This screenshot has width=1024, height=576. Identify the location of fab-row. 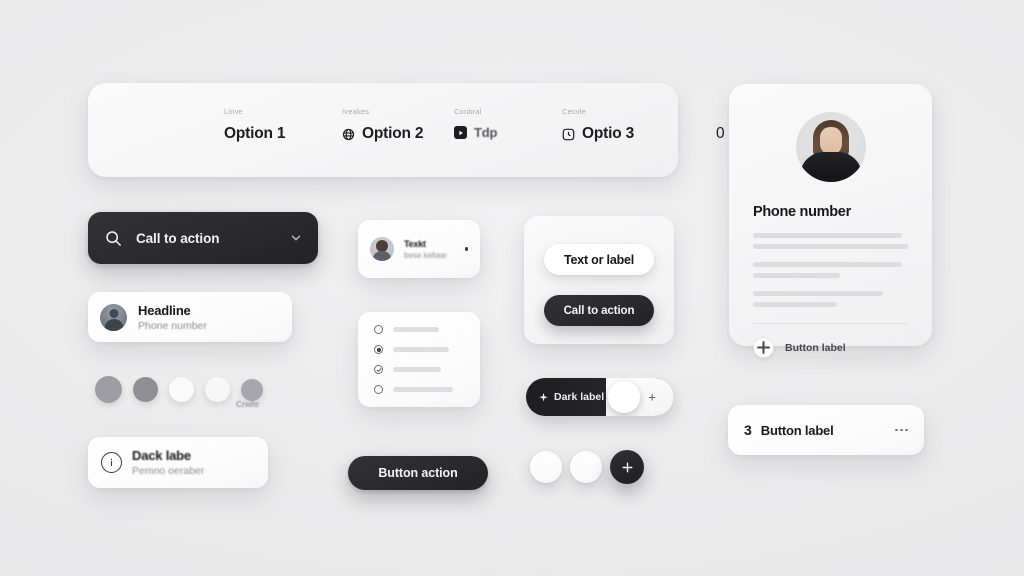
(587, 467).